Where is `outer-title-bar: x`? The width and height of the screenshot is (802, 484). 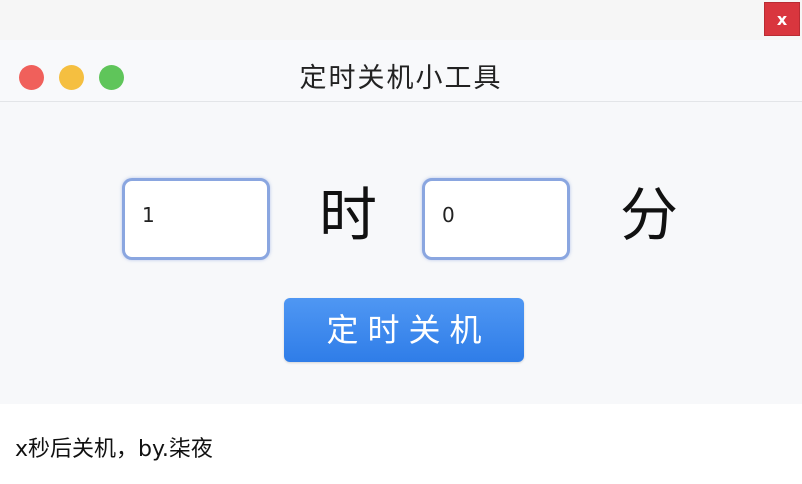
outer-title-bar: x is located at coordinates (401, 20).